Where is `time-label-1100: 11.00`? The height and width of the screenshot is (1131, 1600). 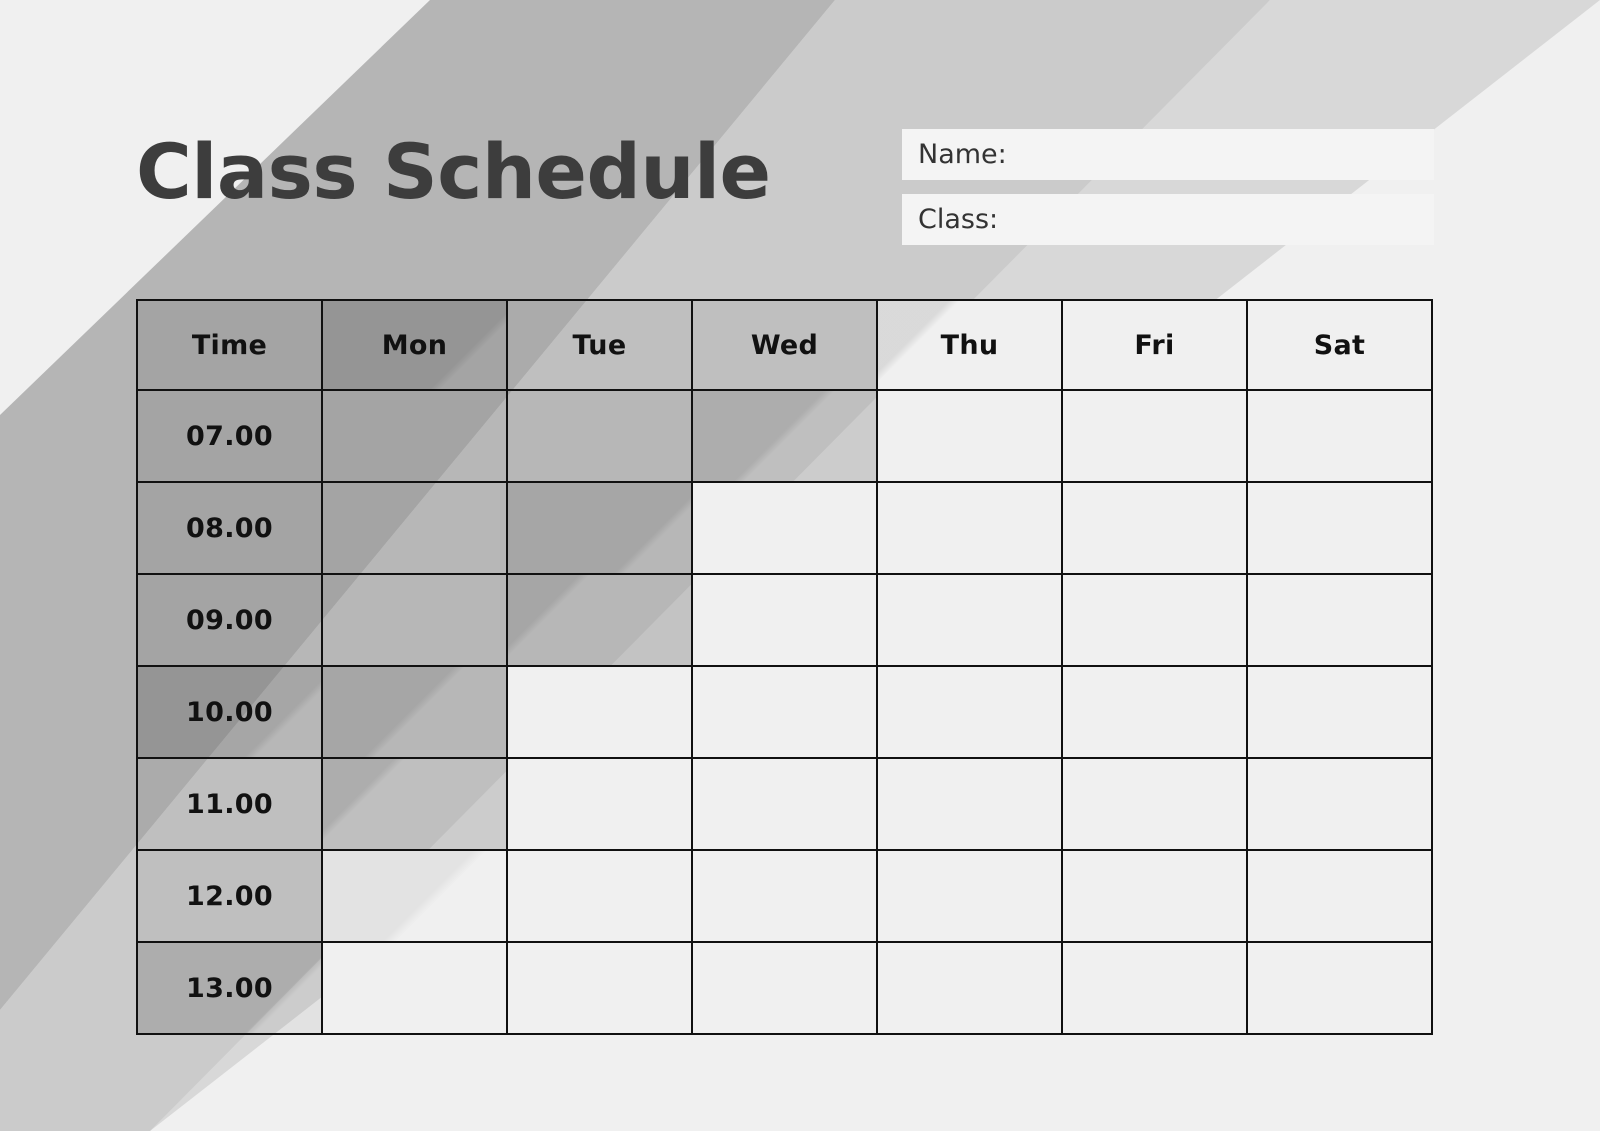
time-label-1100: 11.00 is located at coordinates (229, 804).